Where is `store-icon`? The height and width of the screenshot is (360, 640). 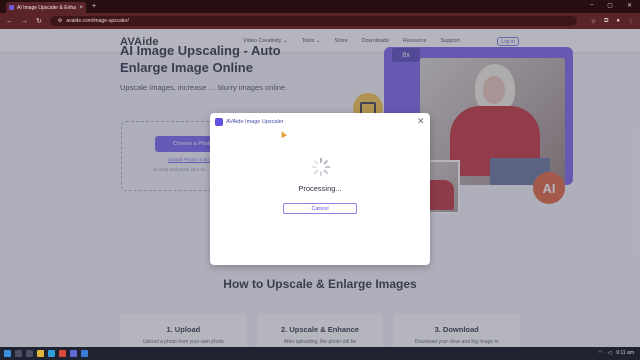 store-icon is located at coordinates (73, 353).